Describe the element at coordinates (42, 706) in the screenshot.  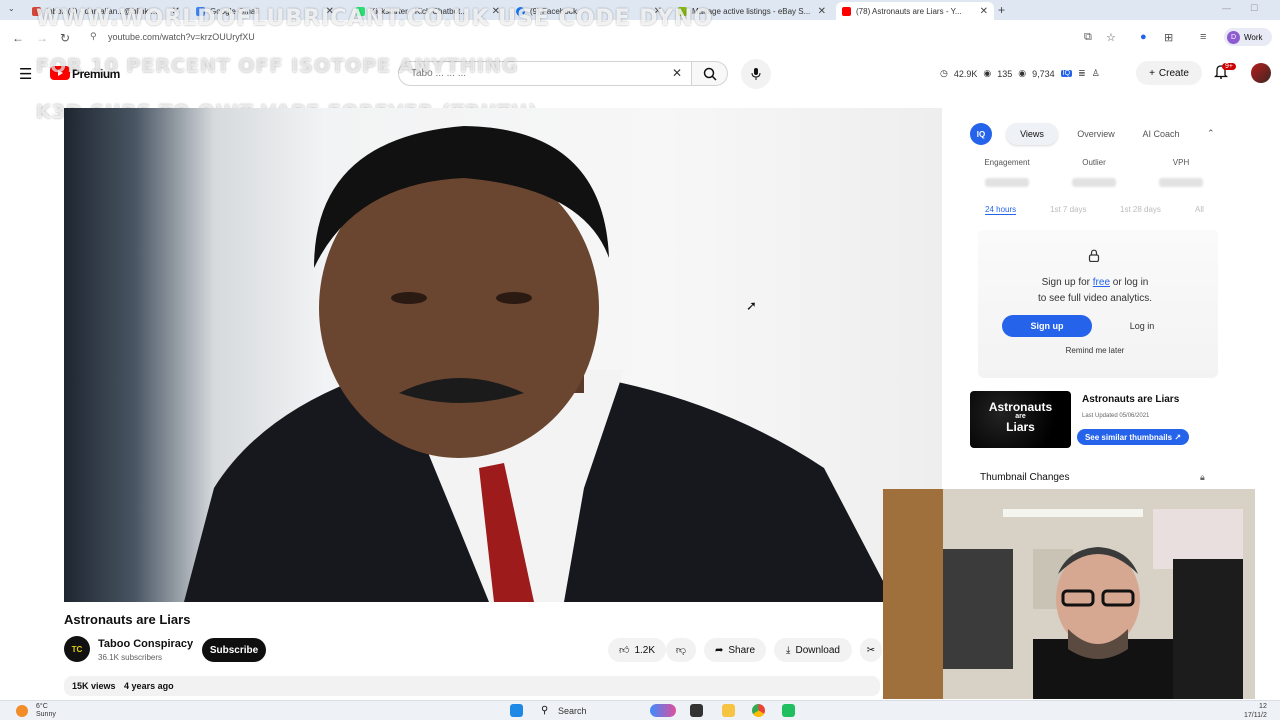
I see `weather-temp: 6°C` at that location.